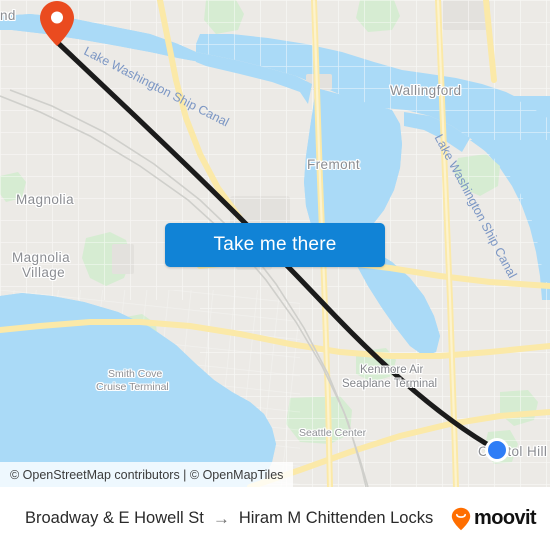 The height and width of the screenshot is (550, 550). What do you see at coordinates (57, 24) in the screenshot?
I see `origin-pin` at bounding box center [57, 24].